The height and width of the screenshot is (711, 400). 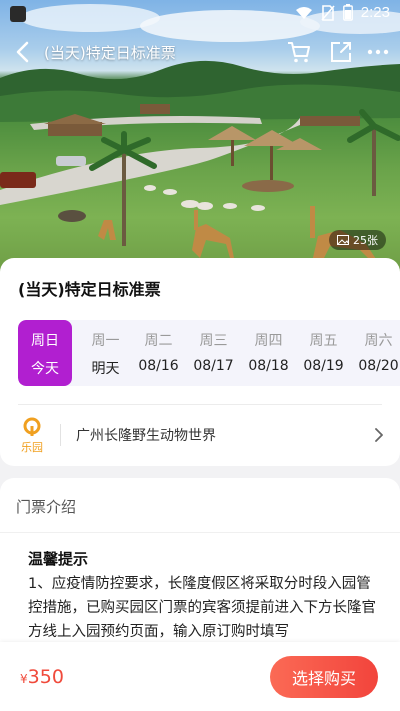 What do you see at coordinates (45, 353) in the screenshot?
I see `date-option-today: 周日 今天` at bounding box center [45, 353].